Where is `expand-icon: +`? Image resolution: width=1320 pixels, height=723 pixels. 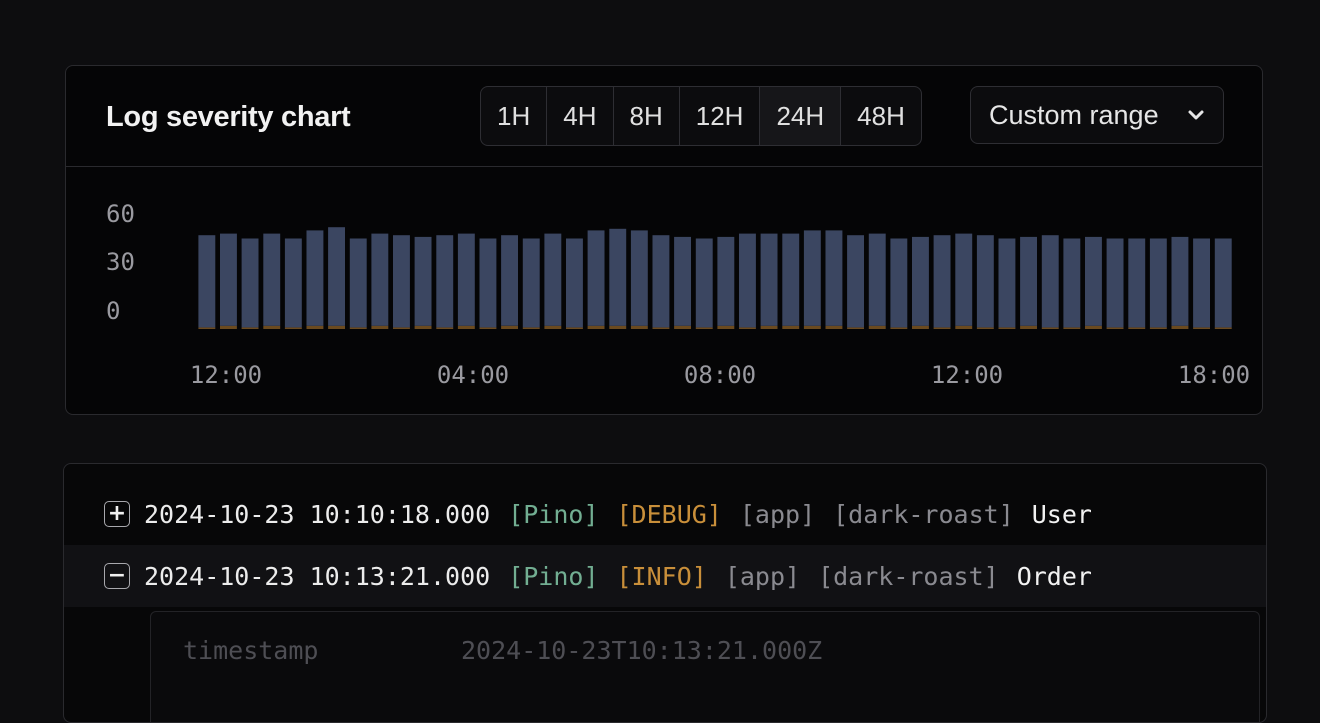 expand-icon: + is located at coordinates (117, 514).